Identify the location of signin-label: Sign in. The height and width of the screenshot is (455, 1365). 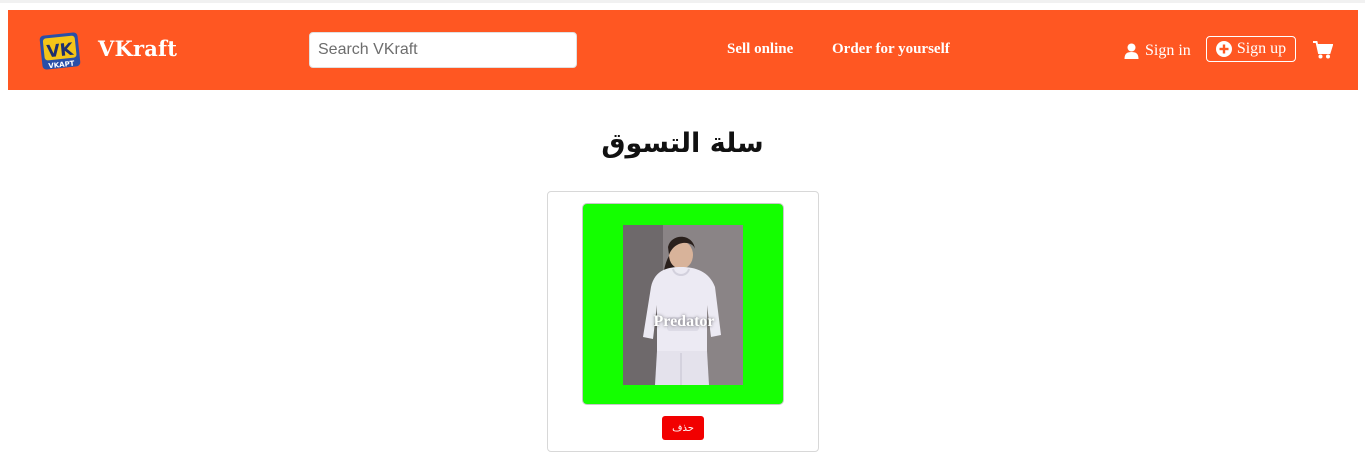
(1168, 50).